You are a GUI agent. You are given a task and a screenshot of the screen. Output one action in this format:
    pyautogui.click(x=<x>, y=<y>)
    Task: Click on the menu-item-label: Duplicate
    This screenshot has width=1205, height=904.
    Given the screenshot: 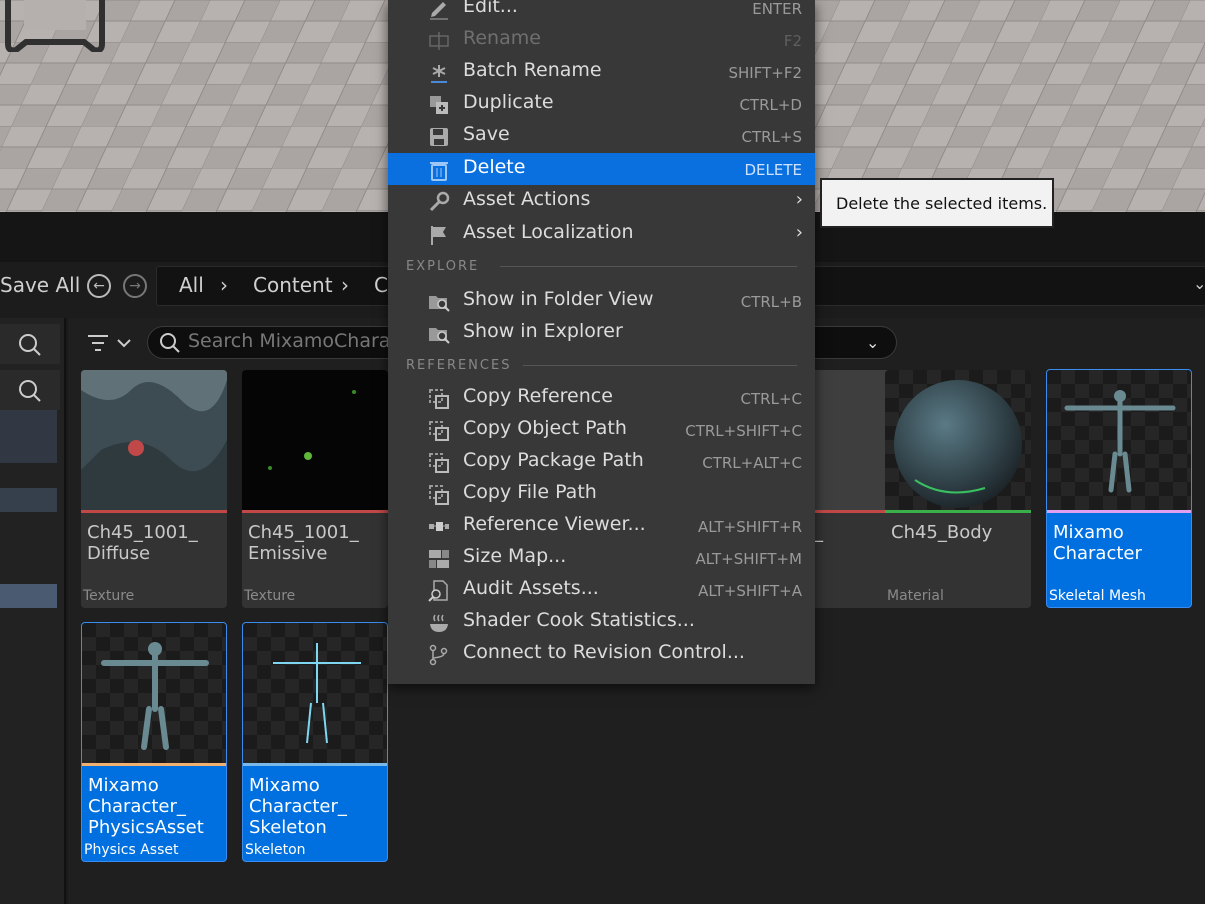 What is the action you would take?
    pyautogui.click(x=508, y=102)
    